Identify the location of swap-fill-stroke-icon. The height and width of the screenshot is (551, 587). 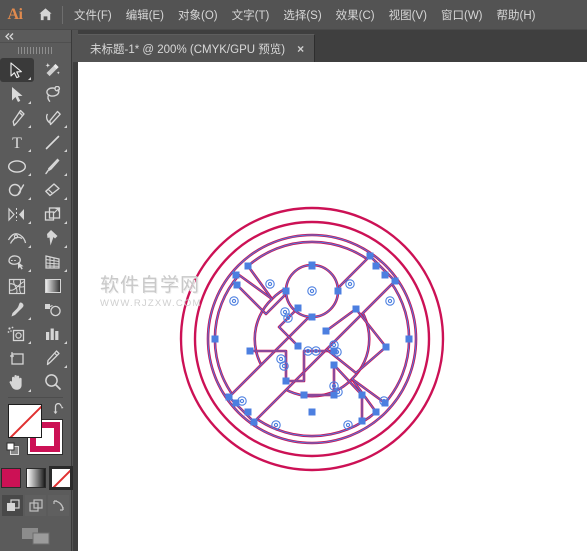
(58, 410).